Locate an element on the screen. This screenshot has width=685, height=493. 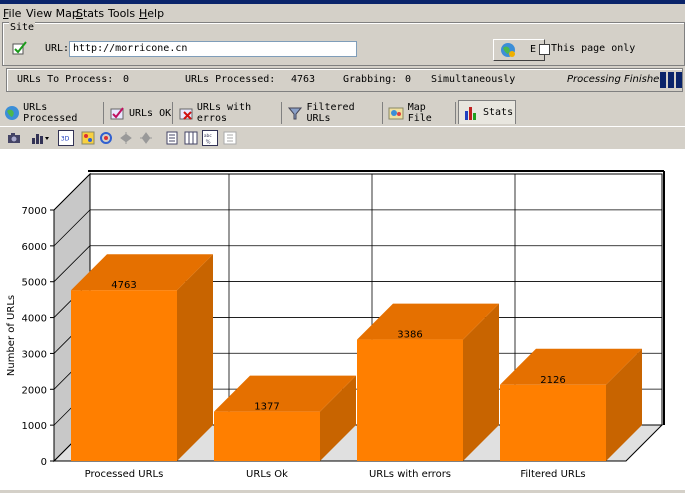
tab-map-file: Map File is located at coordinates (420, 113).